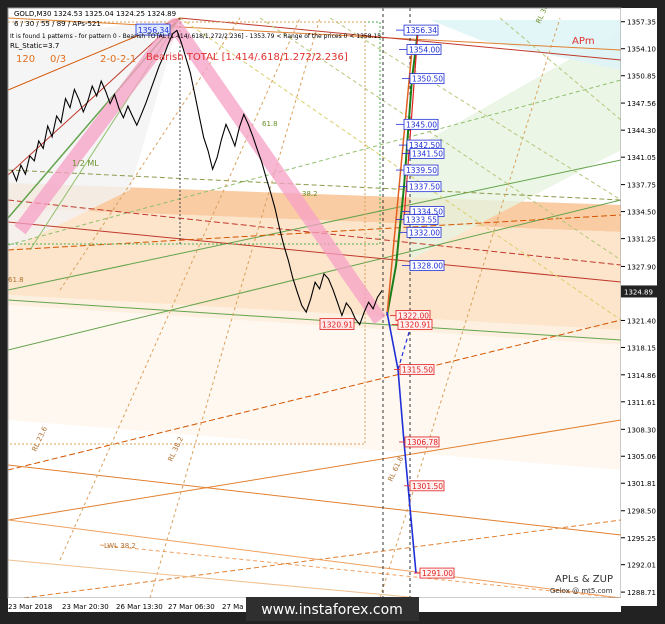 The image size is (665, 624). What do you see at coordinates (641, 593) in the screenshot?
I see `y-tick-label: 1288.71` at bounding box center [641, 593].